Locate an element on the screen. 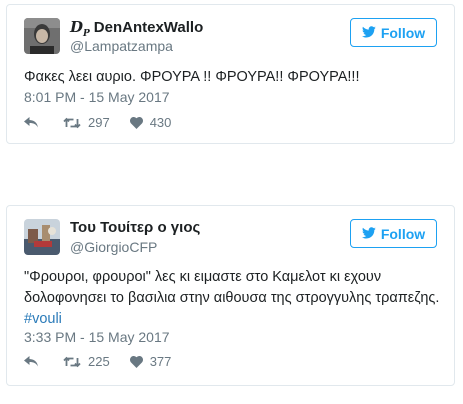  retweet-button: 297 is located at coordinates (86, 122).